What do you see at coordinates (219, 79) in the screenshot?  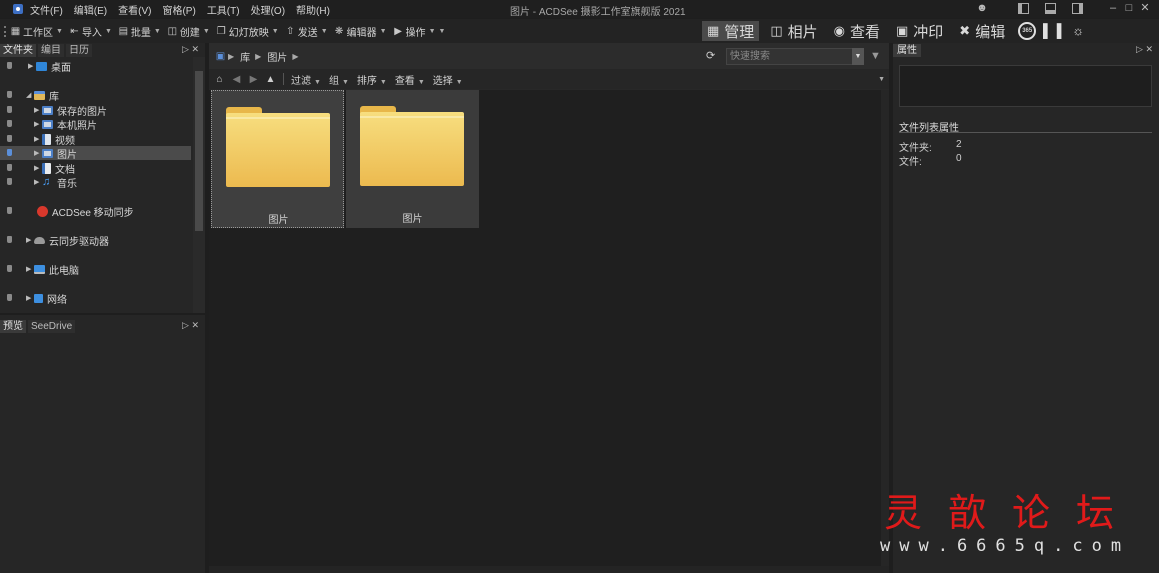 I see `home-icon: ⌂` at bounding box center [219, 79].